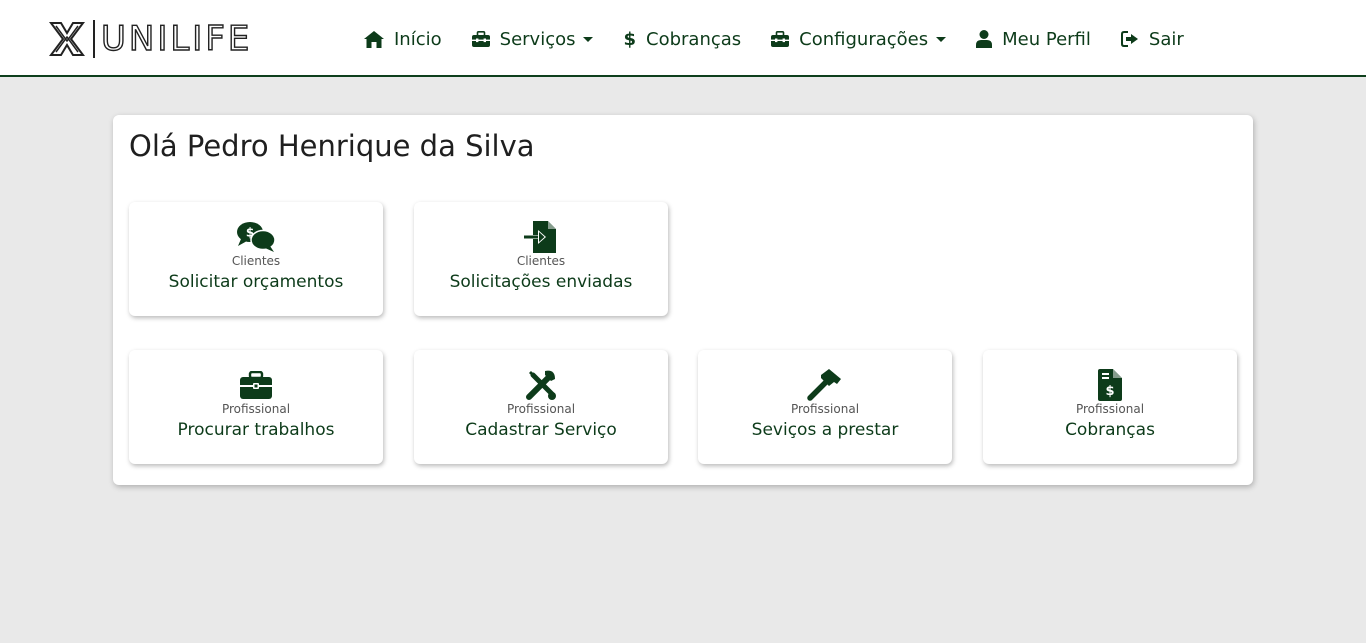 The height and width of the screenshot is (643, 1366). What do you see at coordinates (537, 39) in the screenshot?
I see `nav-item-label: Serviços` at bounding box center [537, 39].